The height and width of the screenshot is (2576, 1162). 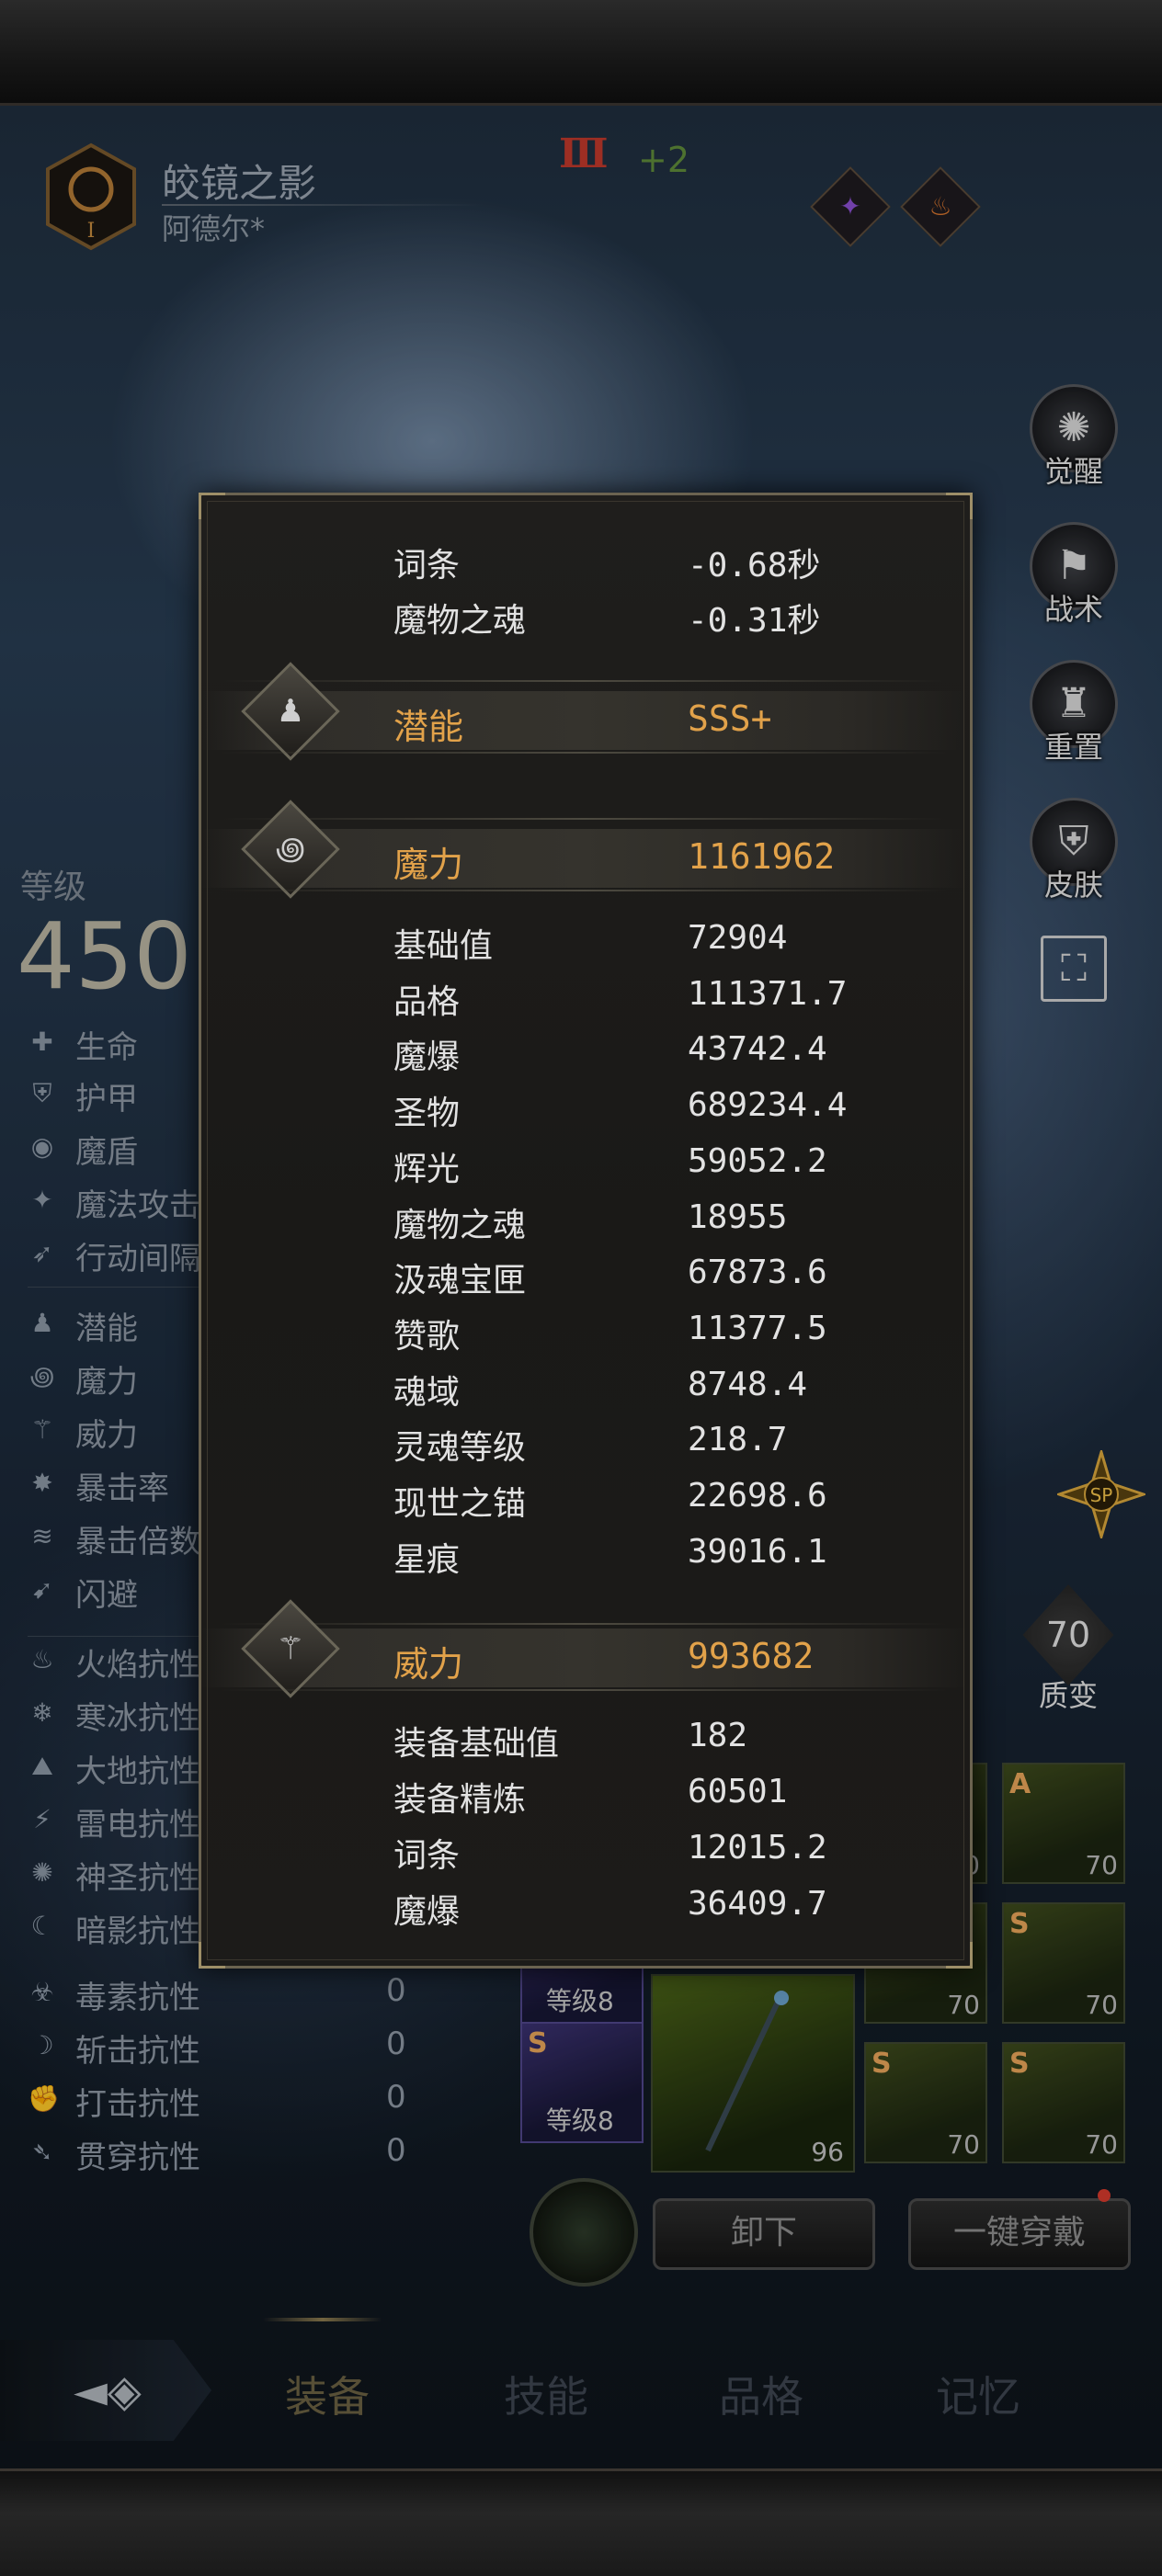 What do you see at coordinates (758, 1273) in the screenshot?
I see `breakdown-value: 67873.6` at bounding box center [758, 1273].